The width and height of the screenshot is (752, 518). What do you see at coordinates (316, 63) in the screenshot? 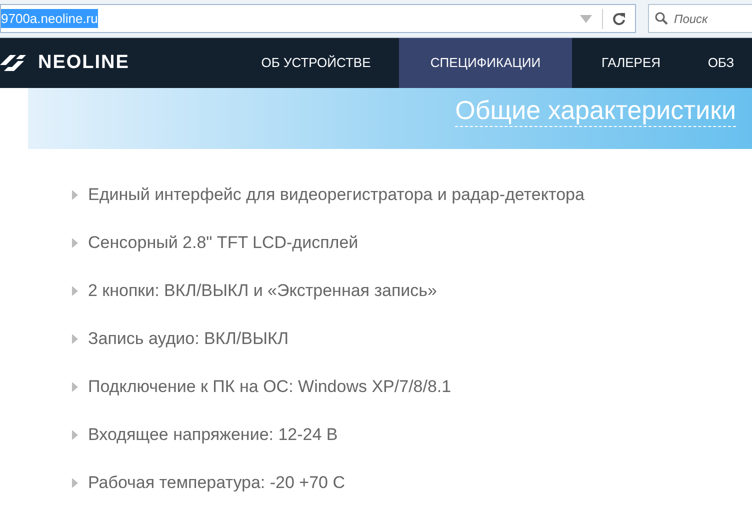
I see `nav-tab: ОБ УСТРОЙСТВЕ` at bounding box center [316, 63].